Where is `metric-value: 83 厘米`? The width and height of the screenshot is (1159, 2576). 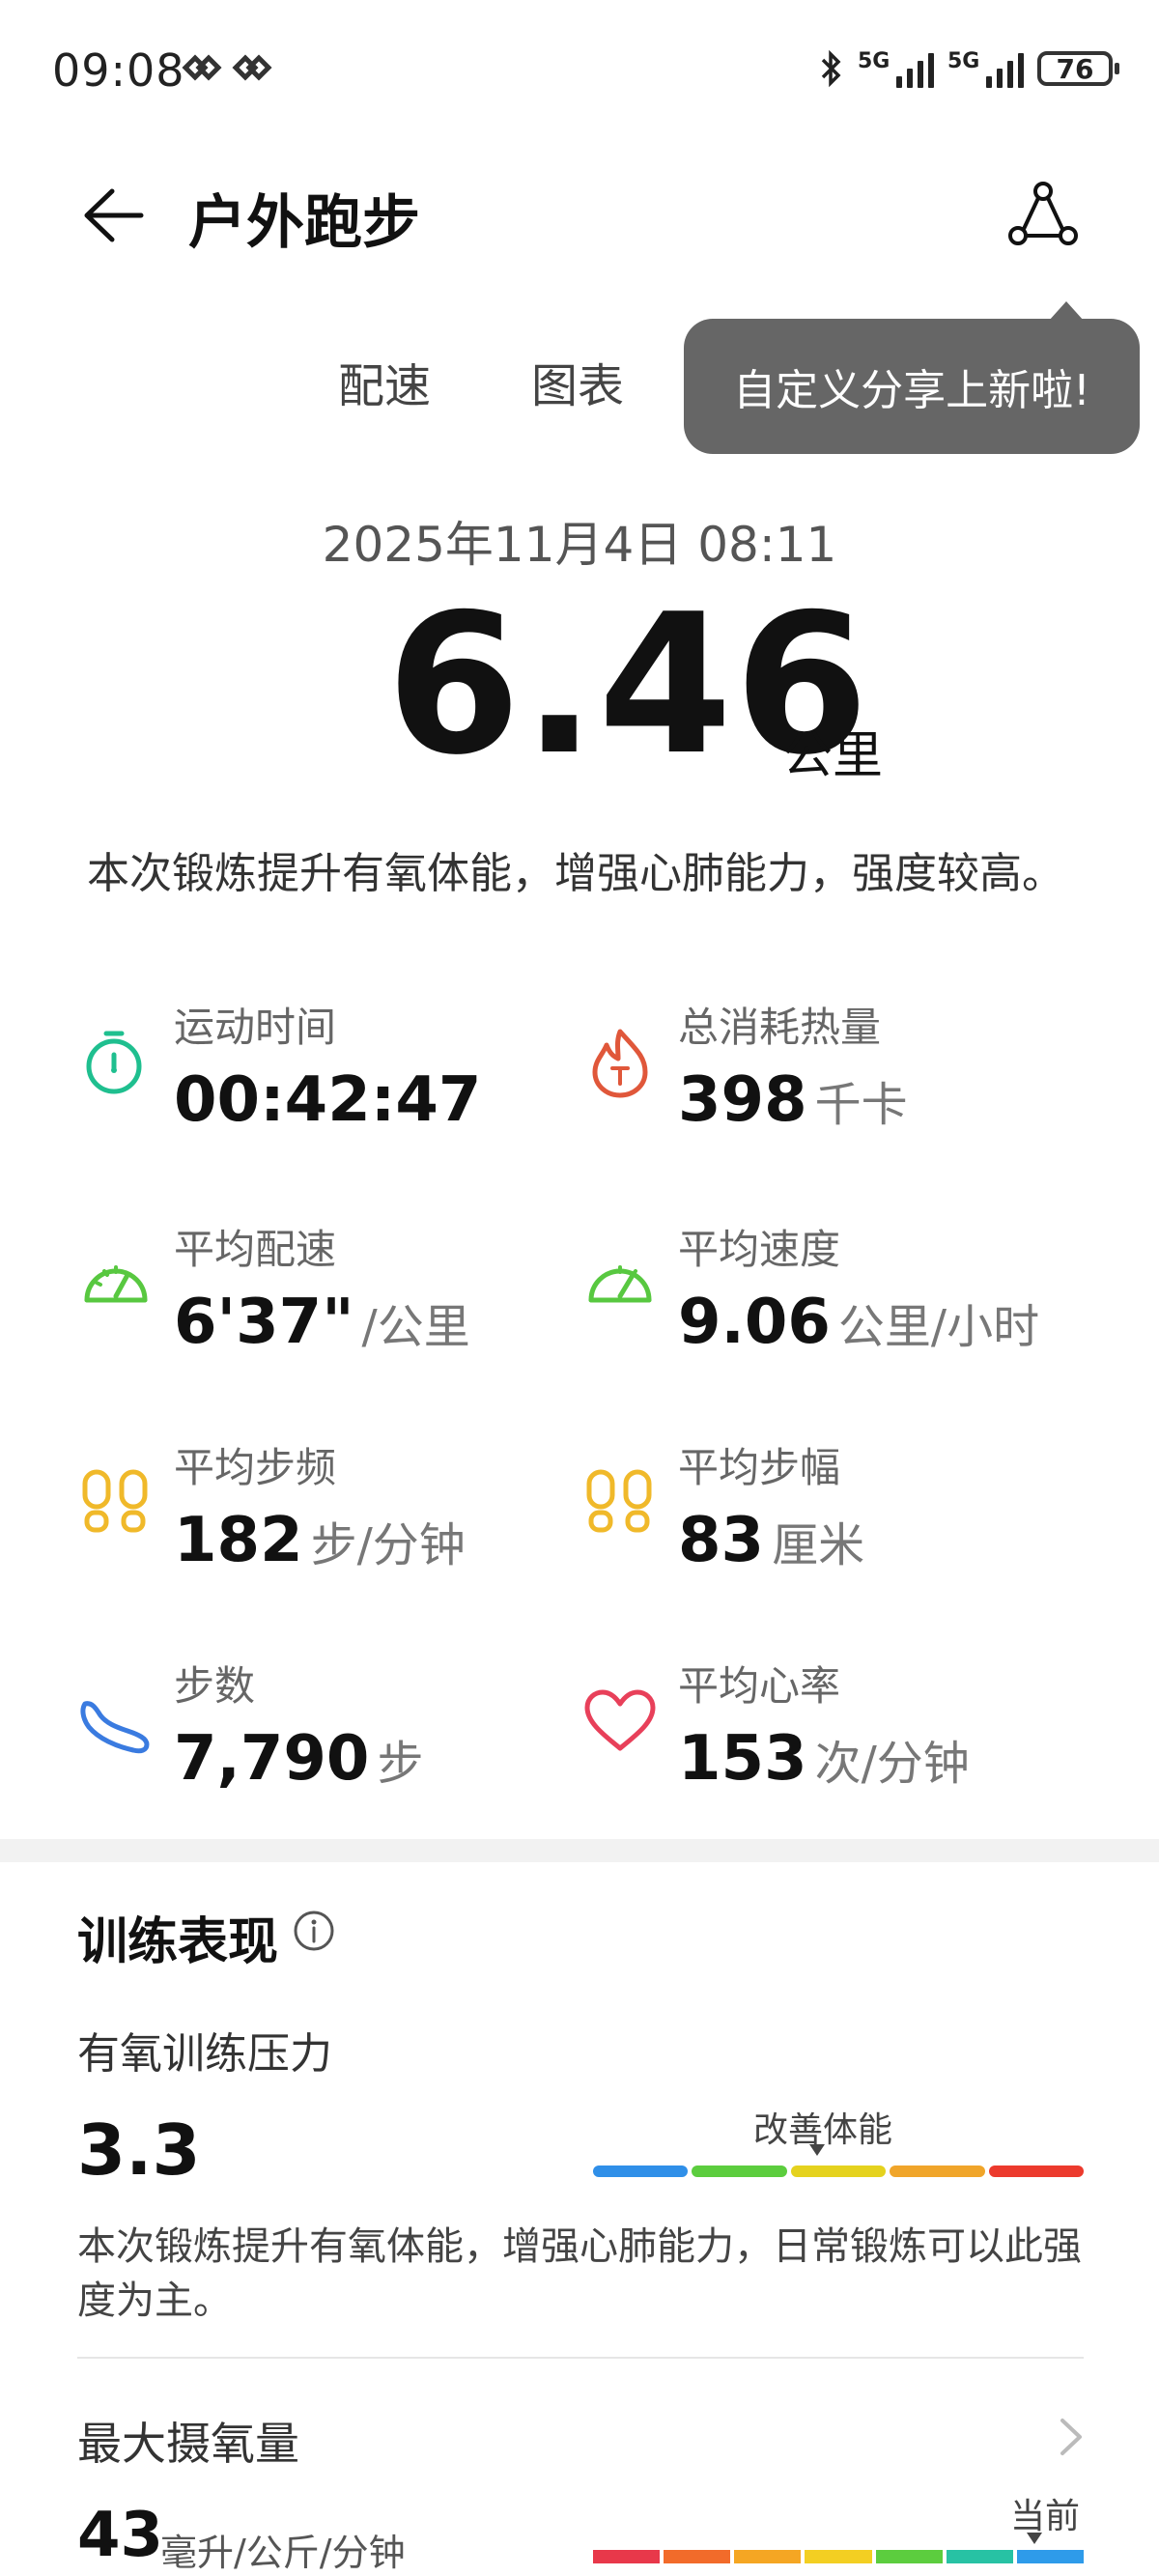 metric-value: 83 厘米 is located at coordinates (772, 1540).